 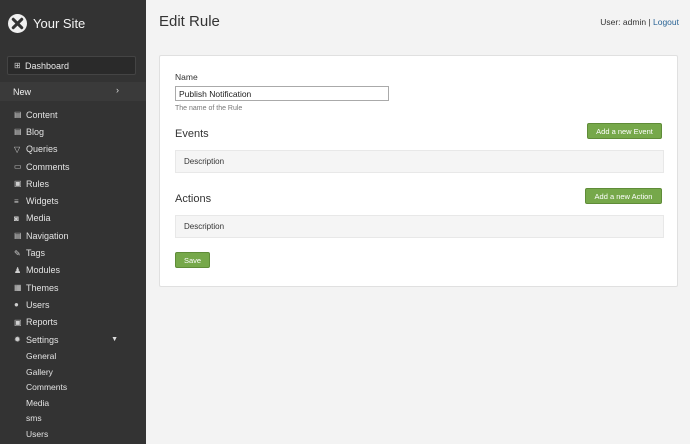 I want to click on sidebar-item-blog: ▤ Blog, so click(x=73, y=131).